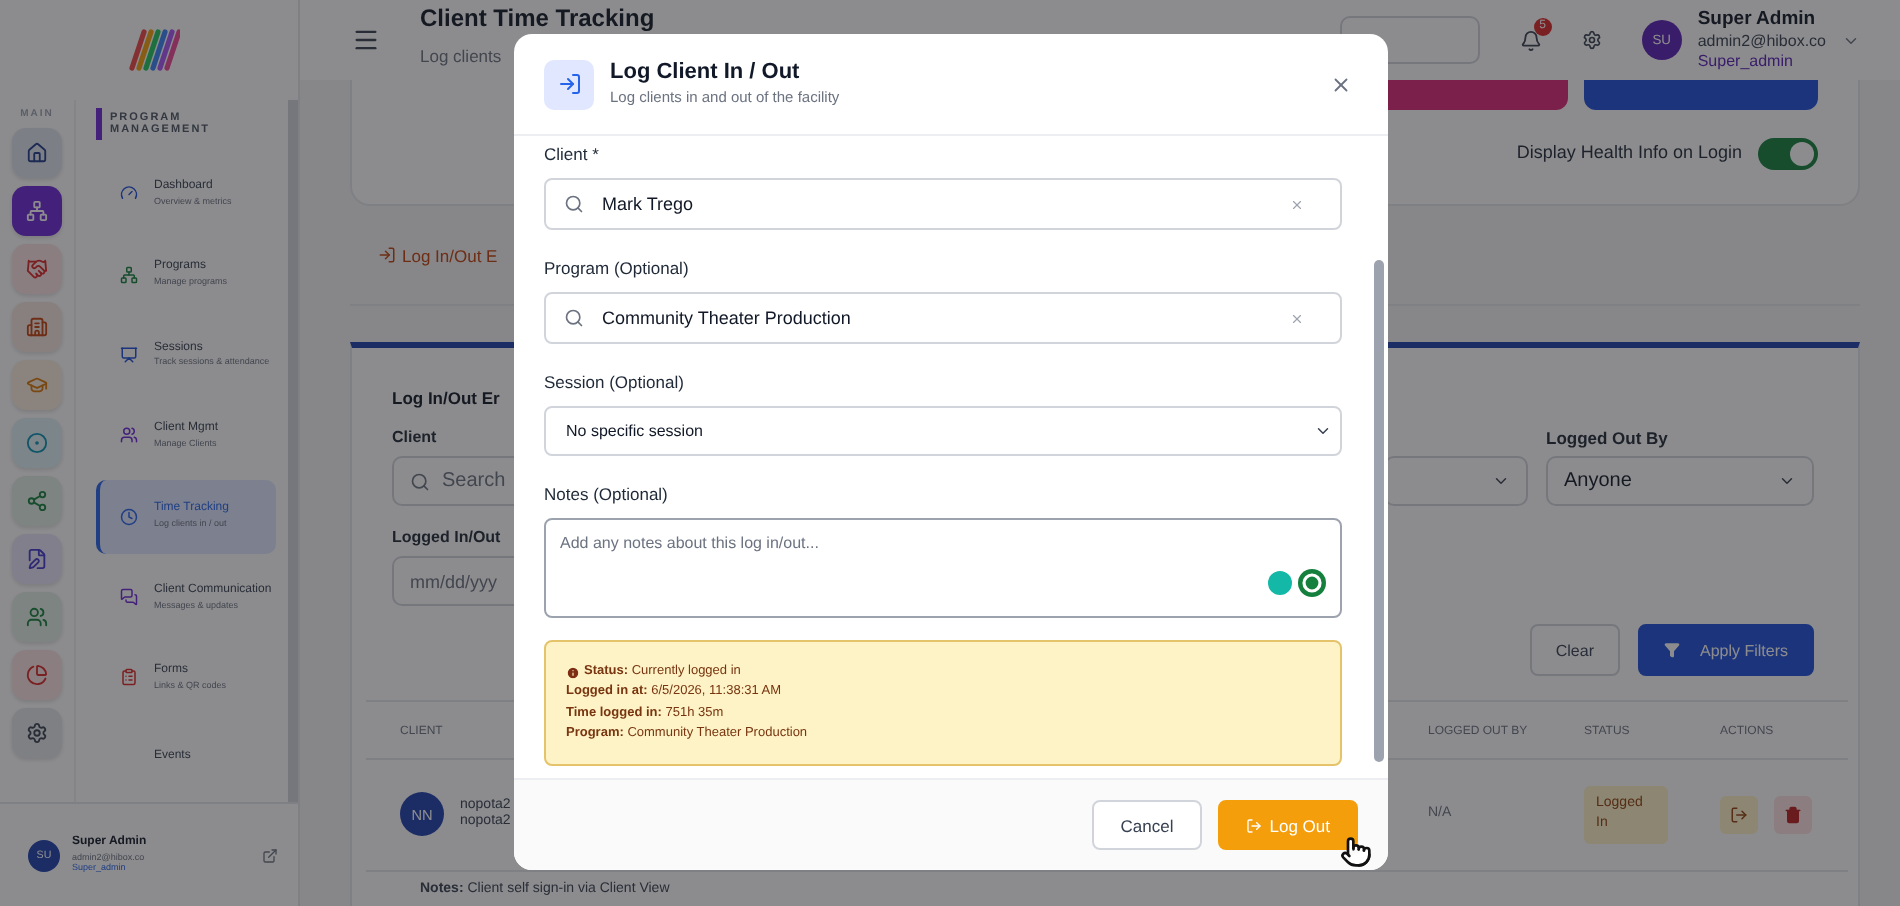  I want to click on chat-icon, so click(129, 597).